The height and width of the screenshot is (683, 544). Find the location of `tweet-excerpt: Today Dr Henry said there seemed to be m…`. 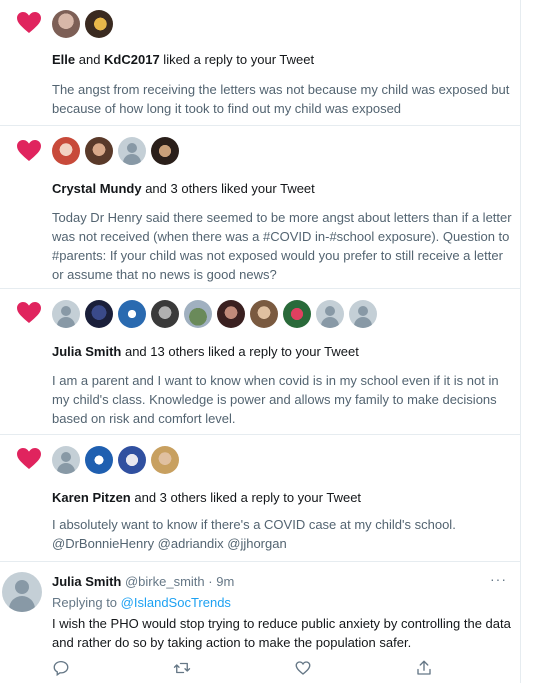

tweet-excerpt: Today Dr Henry said there seemed to be m… is located at coordinates (282, 246).